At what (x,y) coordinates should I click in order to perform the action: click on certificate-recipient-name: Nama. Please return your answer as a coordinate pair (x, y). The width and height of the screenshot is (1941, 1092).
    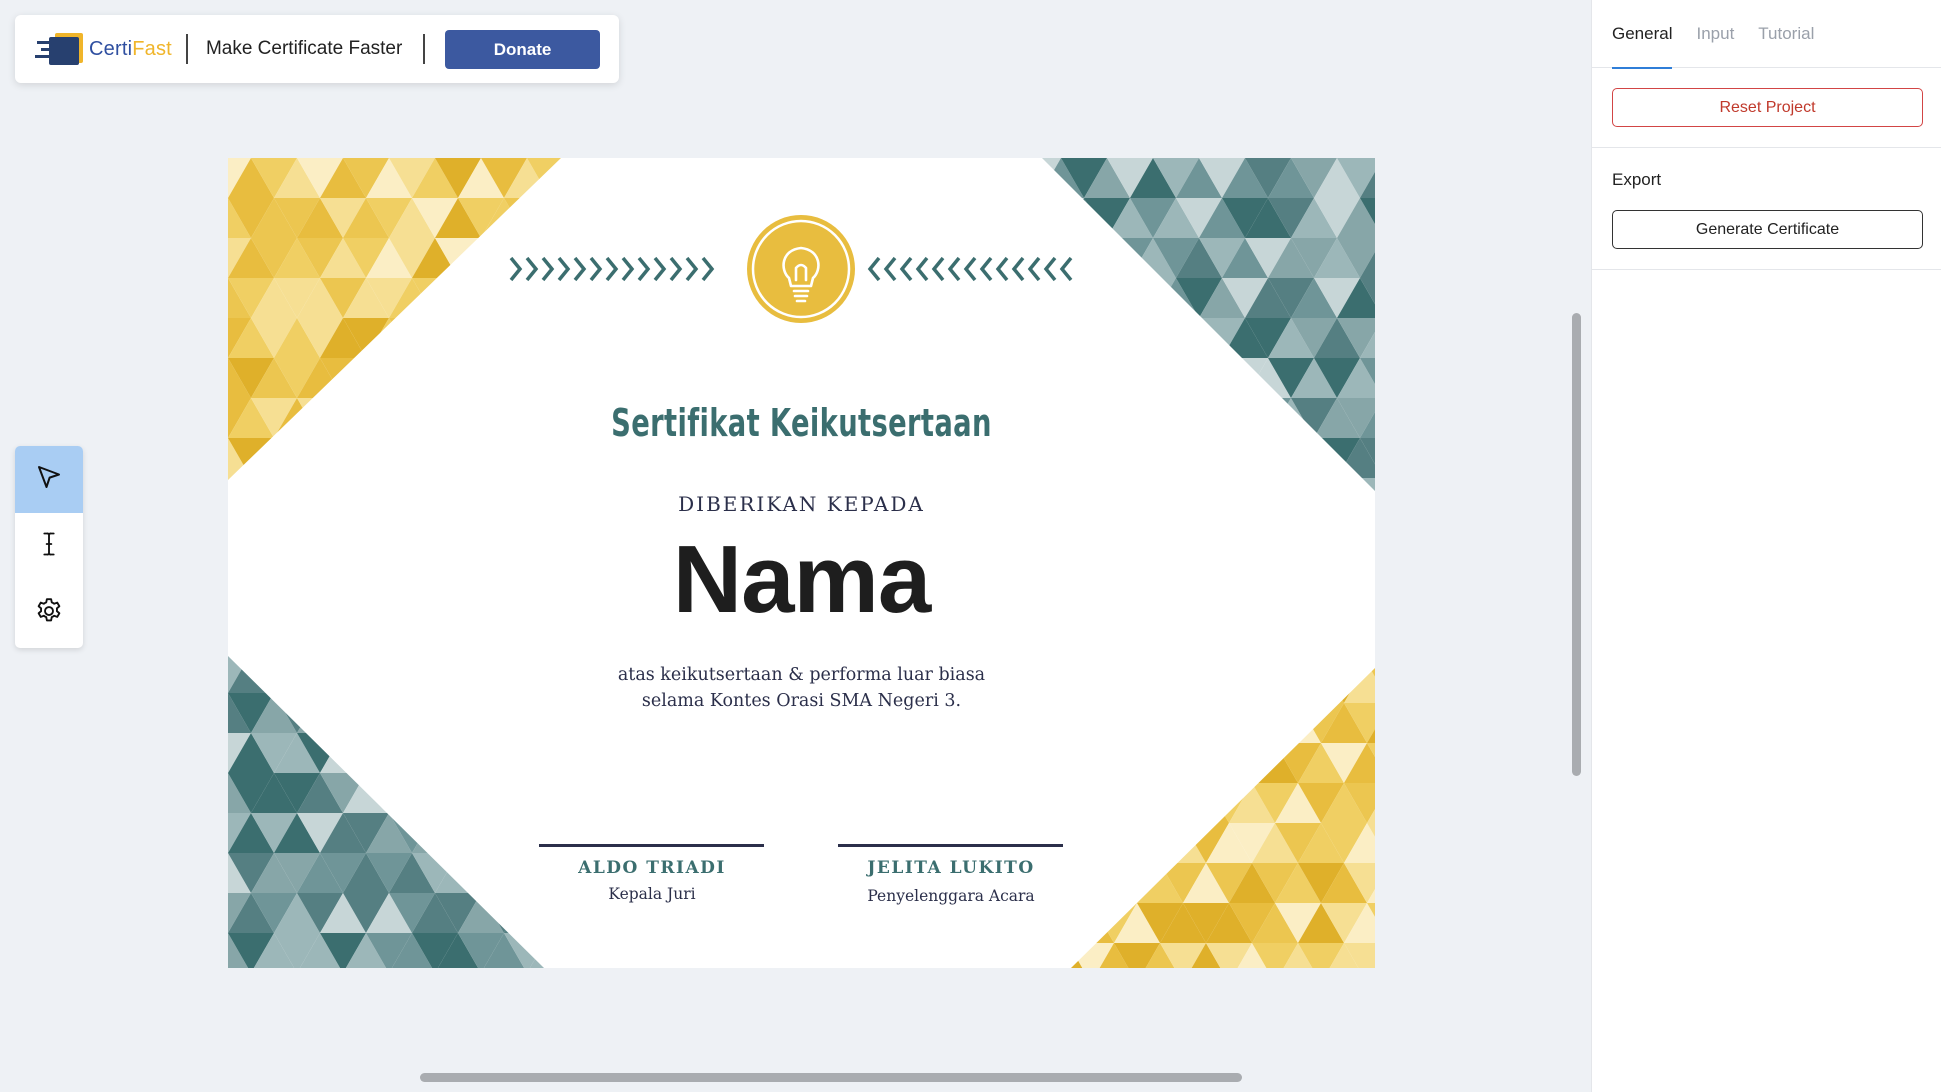
    Looking at the image, I should click on (801, 580).